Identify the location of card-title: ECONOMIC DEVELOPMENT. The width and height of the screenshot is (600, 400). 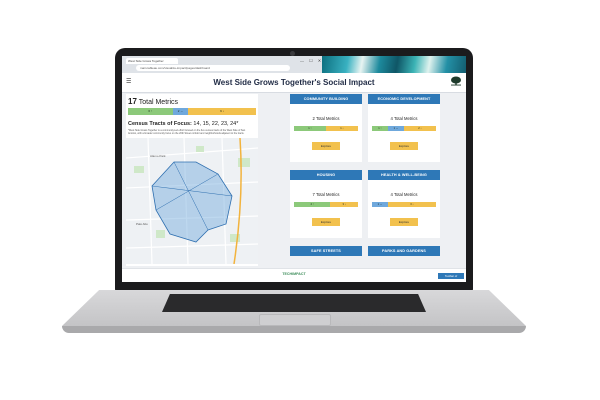
(404, 99).